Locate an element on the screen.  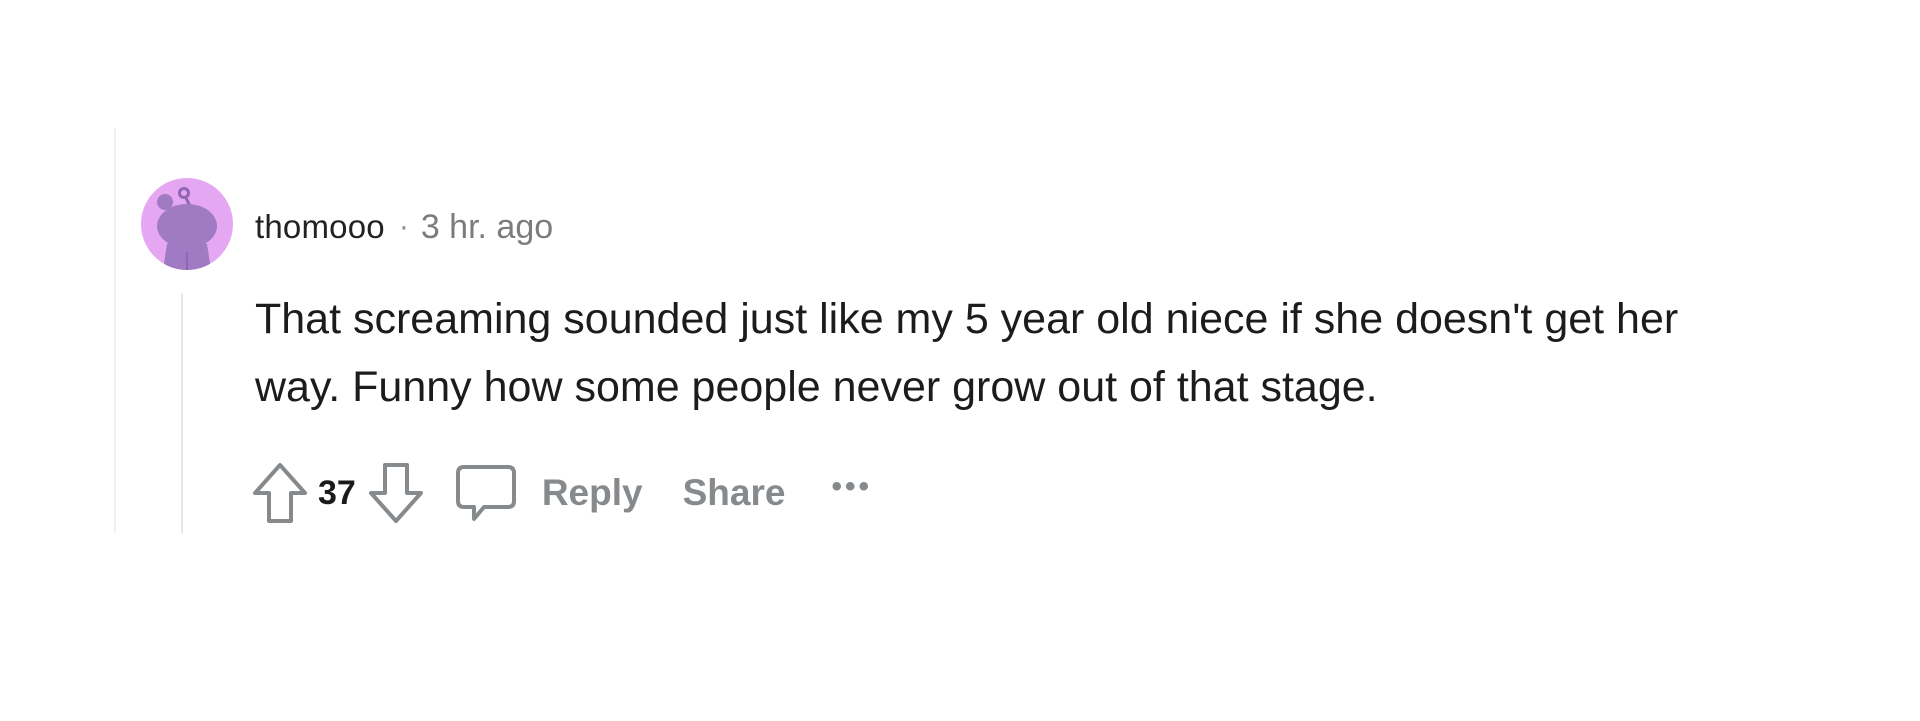
reply-button: Reply is located at coordinates (548, 493).